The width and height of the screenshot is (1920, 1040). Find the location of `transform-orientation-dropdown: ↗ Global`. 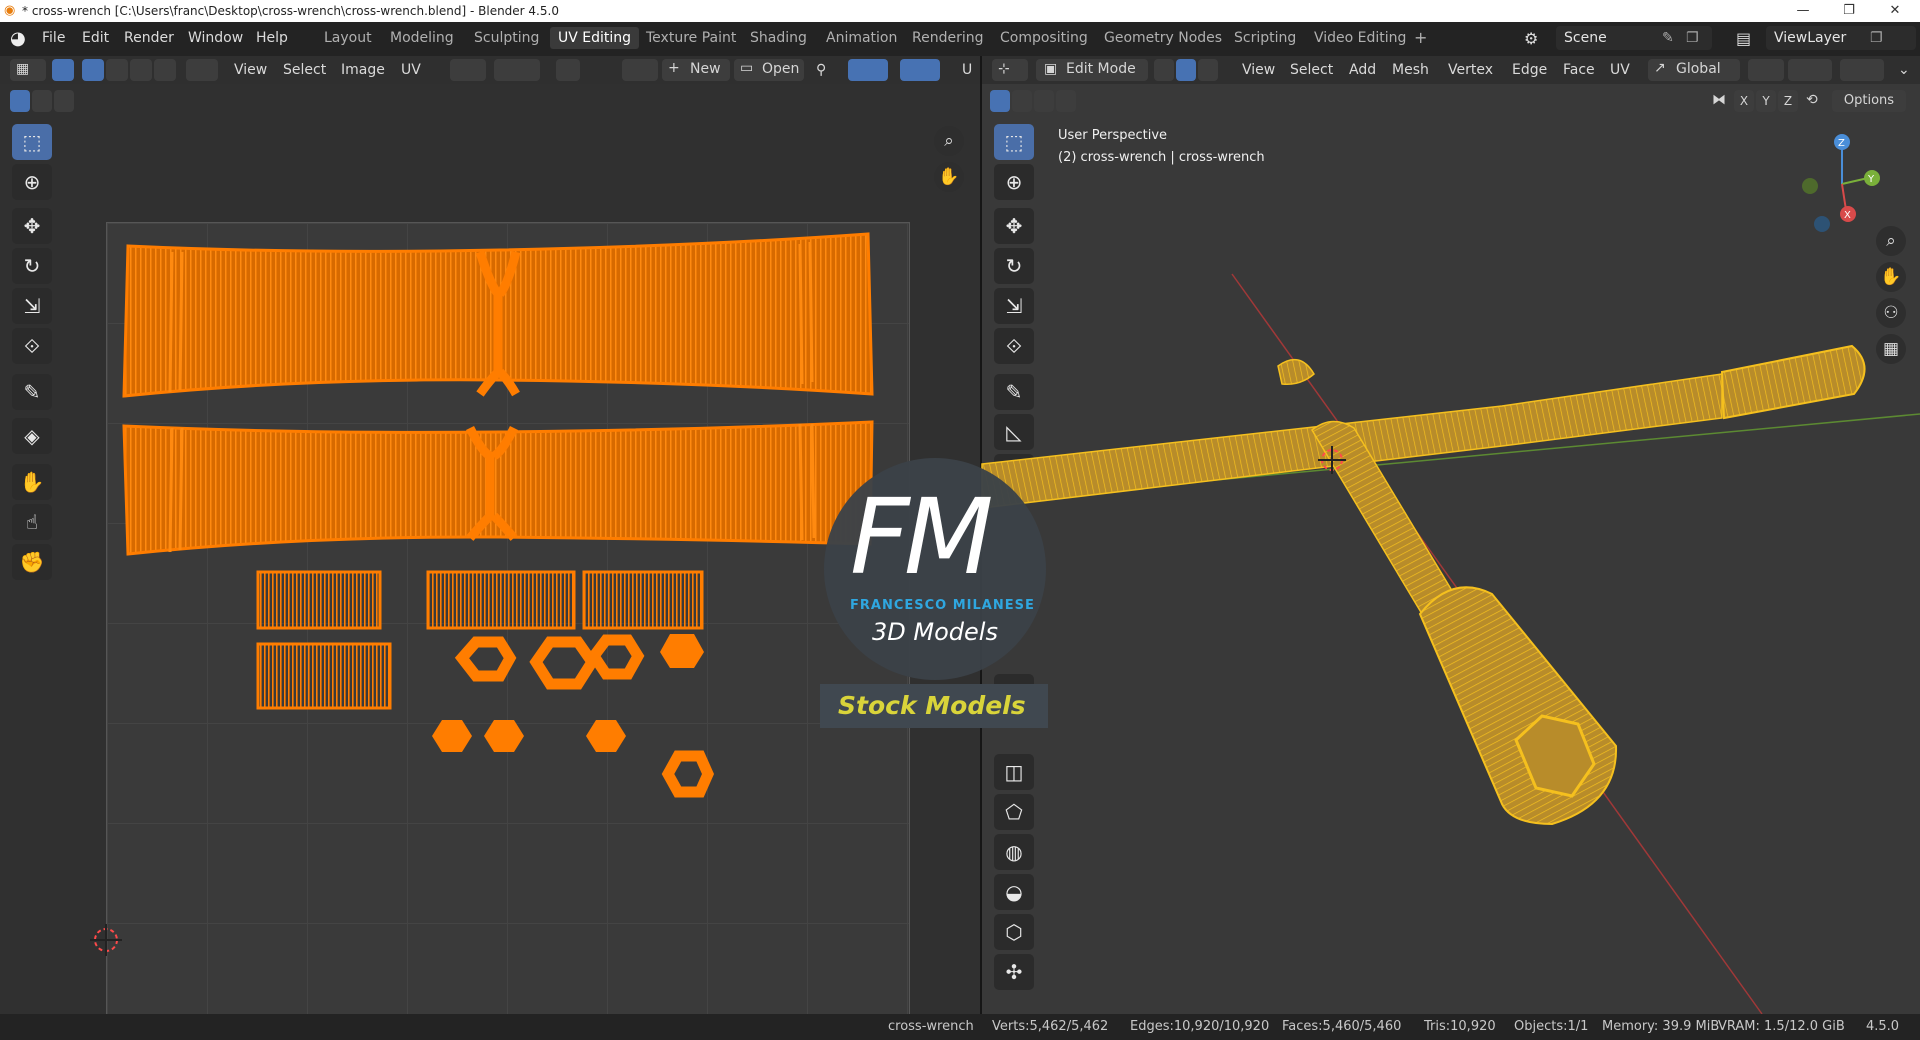

transform-orientation-dropdown: ↗ Global is located at coordinates (1694, 70).